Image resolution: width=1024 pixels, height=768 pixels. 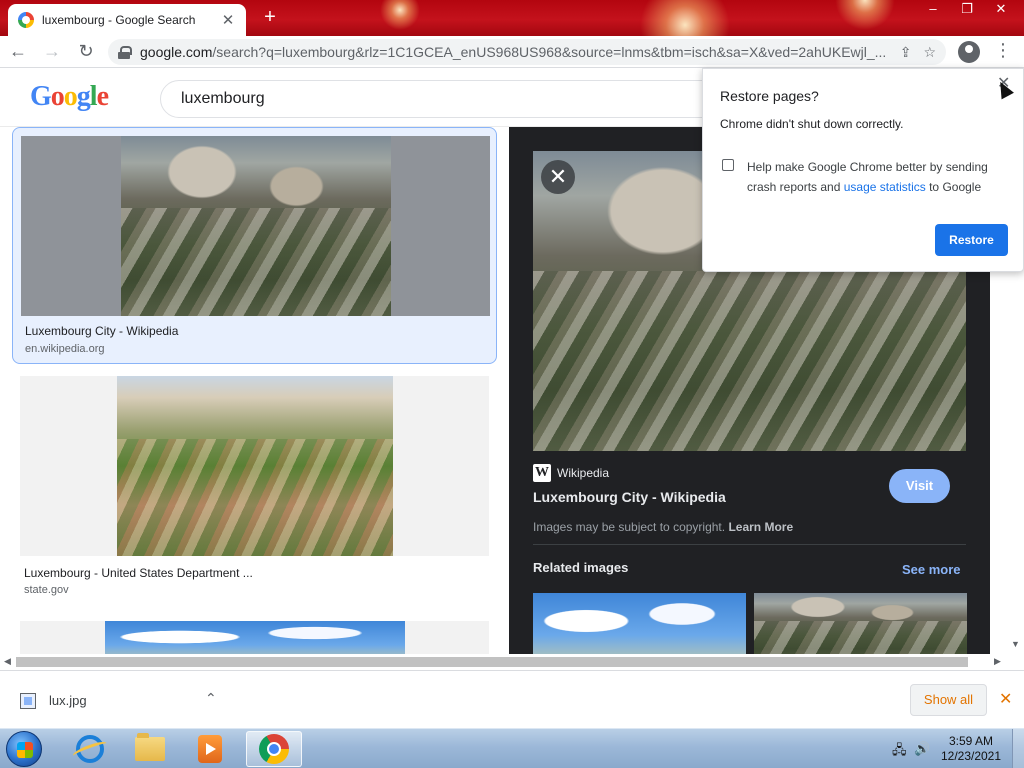 What do you see at coordinates (1003, 50) in the screenshot?
I see `browser-menu-icon: ⋮` at bounding box center [1003, 50].